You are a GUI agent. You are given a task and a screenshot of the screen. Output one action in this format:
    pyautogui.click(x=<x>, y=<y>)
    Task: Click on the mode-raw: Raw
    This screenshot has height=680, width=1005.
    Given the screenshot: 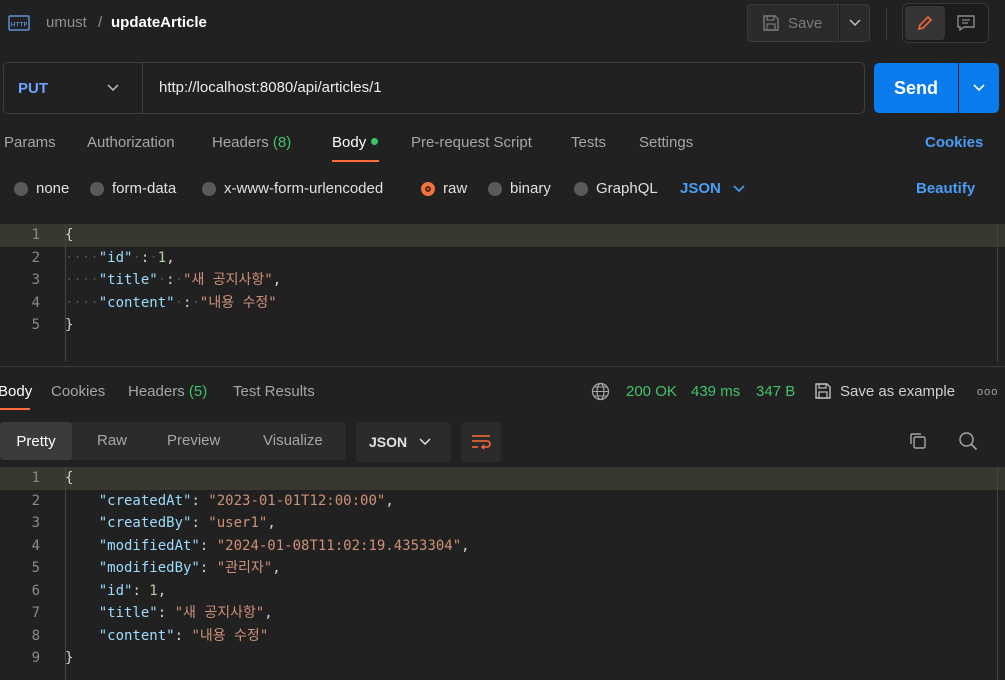 What is the action you would take?
    pyautogui.click(x=112, y=440)
    